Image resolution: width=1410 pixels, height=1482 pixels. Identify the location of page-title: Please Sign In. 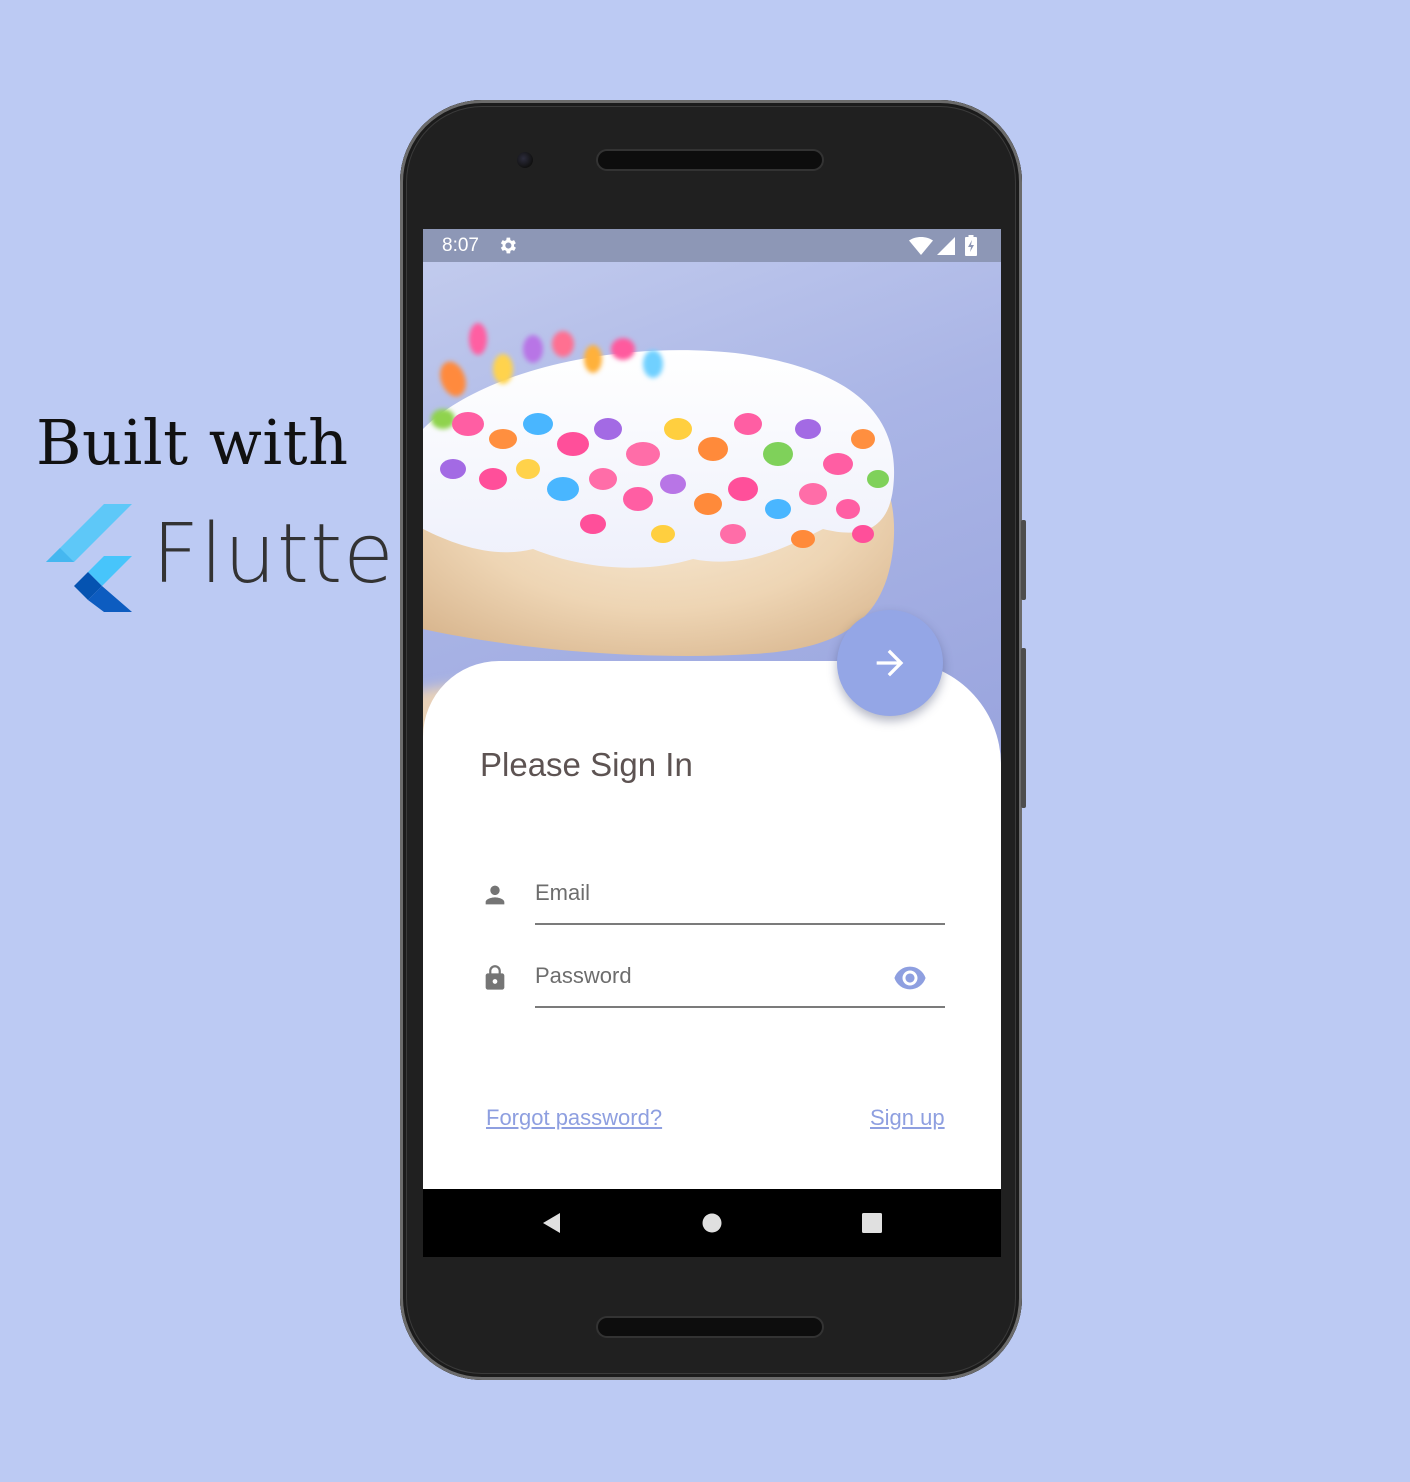
(586, 764).